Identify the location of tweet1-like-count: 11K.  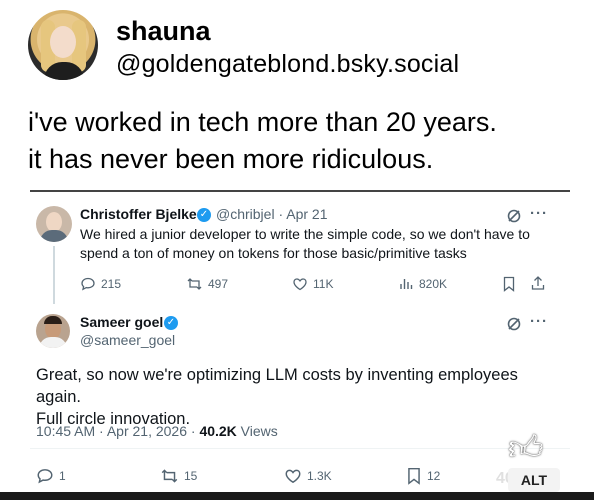
(323, 284).